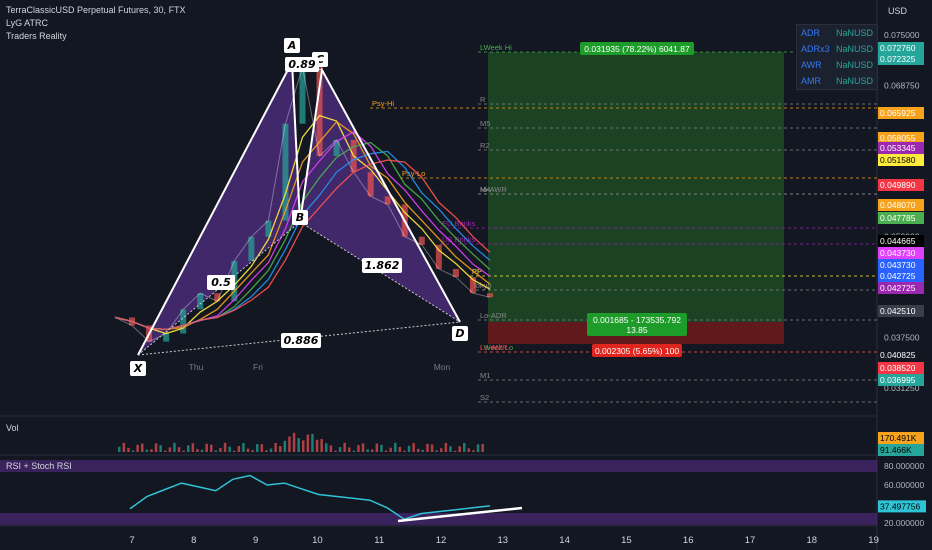 This screenshot has width=932, height=550. What do you see at coordinates (898, 59) in the screenshot?
I see `price-badge: 0.072325` at bounding box center [898, 59].